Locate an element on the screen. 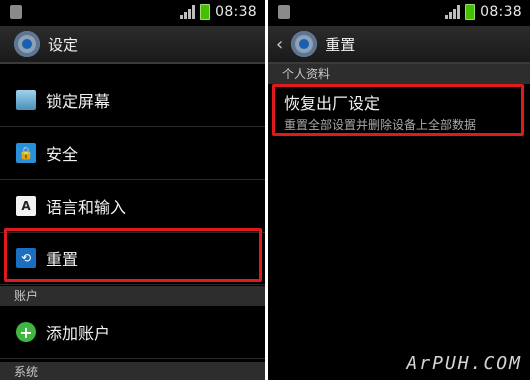 This screenshot has height=380, width=530. watermark: ArPUH.COM is located at coordinates (464, 363).